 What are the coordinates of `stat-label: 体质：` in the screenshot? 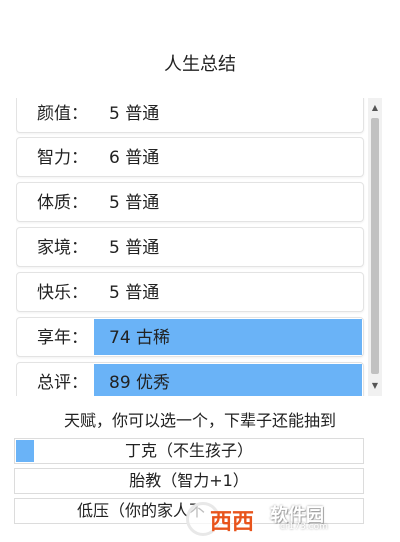 It's located at (62, 203).